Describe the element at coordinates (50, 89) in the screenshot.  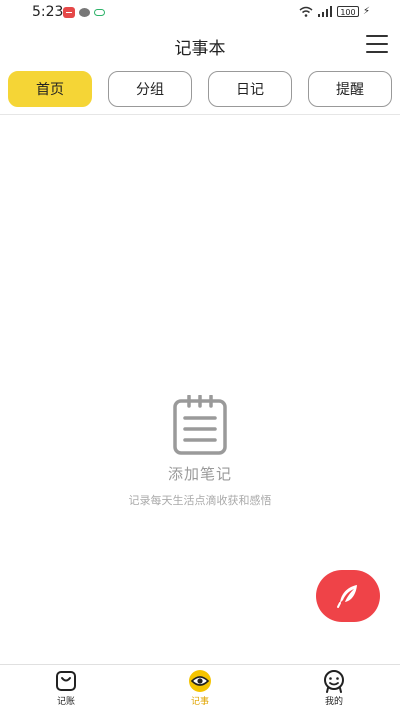
I see `tab-home: 首页` at that location.